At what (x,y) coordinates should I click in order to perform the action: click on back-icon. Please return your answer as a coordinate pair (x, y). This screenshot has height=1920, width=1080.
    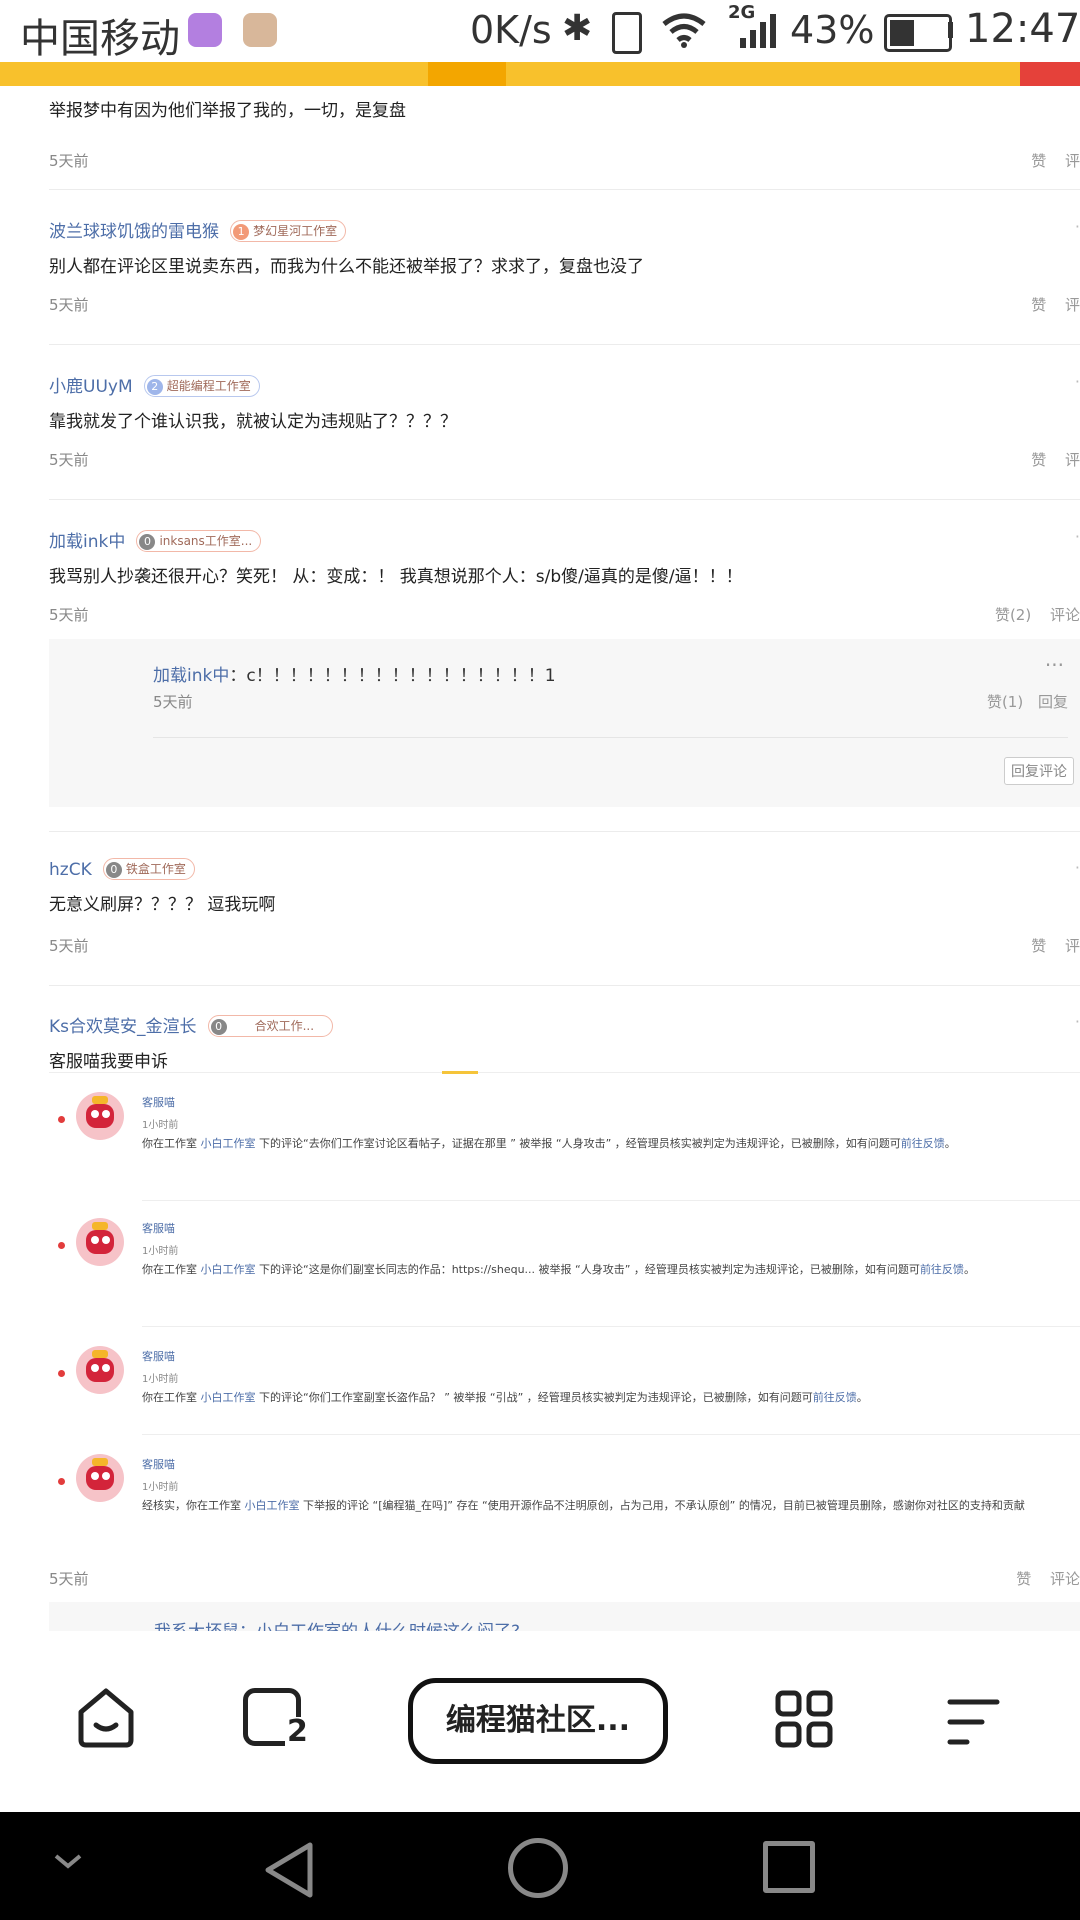
    Looking at the image, I should click on (290, 1870).